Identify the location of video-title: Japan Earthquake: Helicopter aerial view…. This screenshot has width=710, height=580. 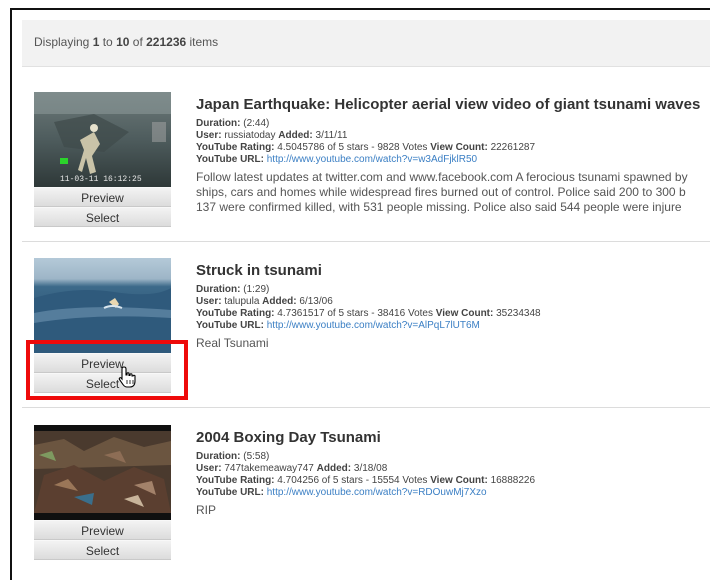
(453, 107).